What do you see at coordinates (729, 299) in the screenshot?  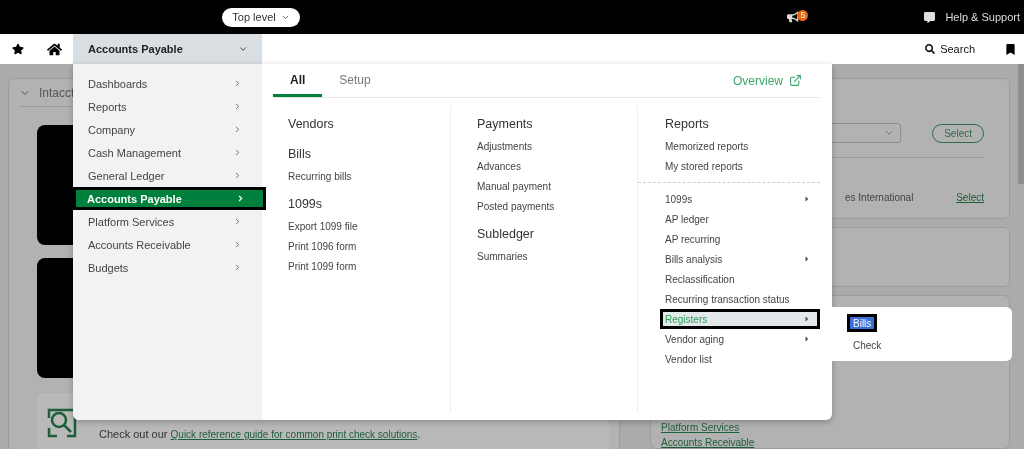 I see `menu-link: Recurring transaction status` at bounding box center [729, 299].